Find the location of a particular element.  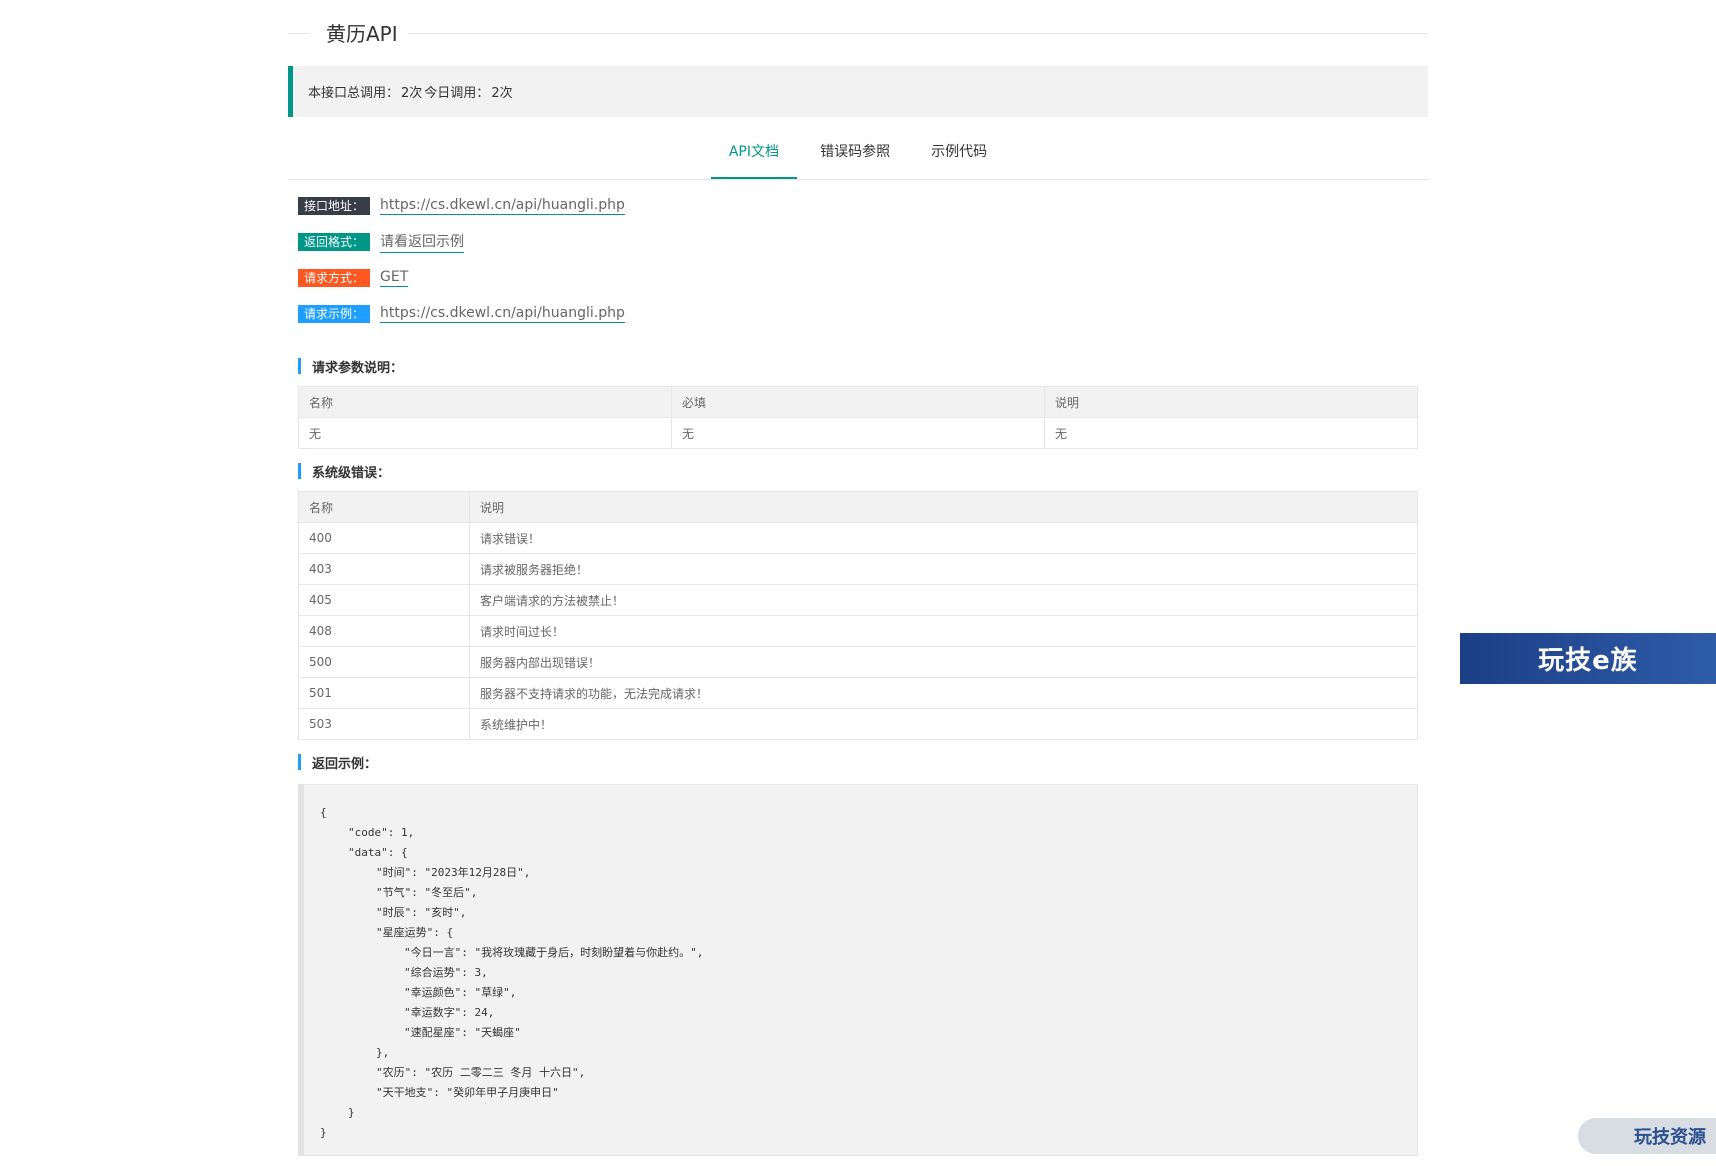

cell: 500 is located at coordinates (384, 662).